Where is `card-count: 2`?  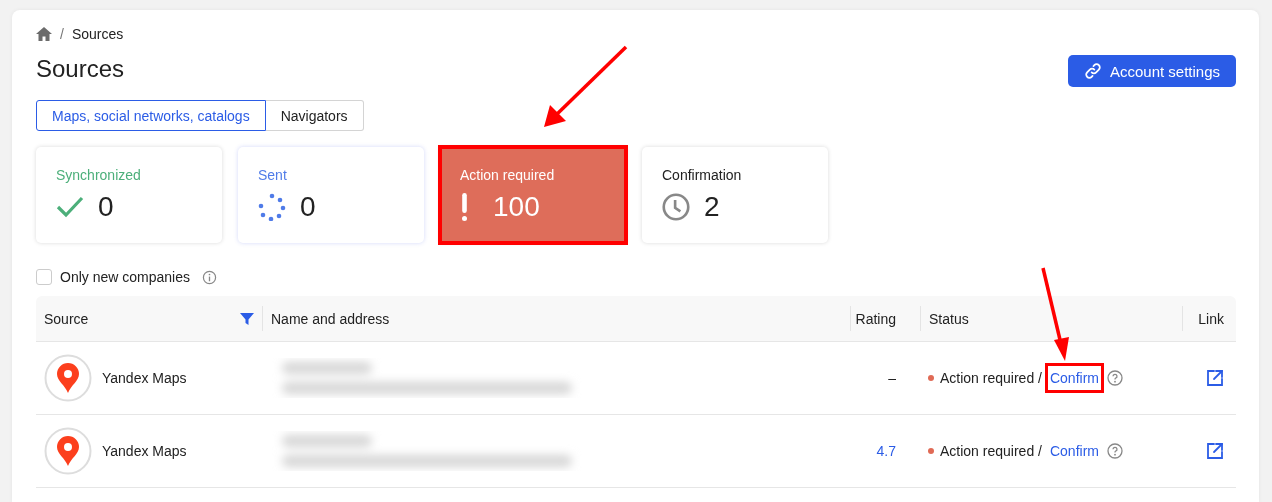
card-count: 2 is located at coordinates (712, 207).